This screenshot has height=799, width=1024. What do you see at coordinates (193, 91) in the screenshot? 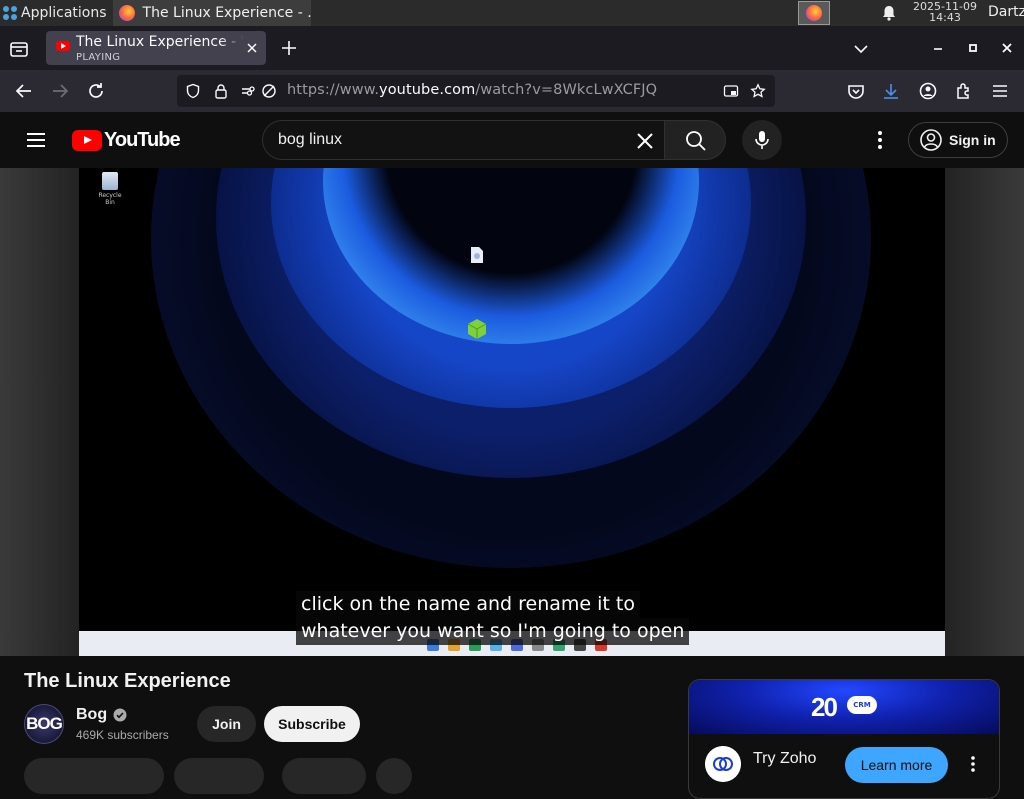
I see `tracking-shield-icon` at bounding box center [193, 91].